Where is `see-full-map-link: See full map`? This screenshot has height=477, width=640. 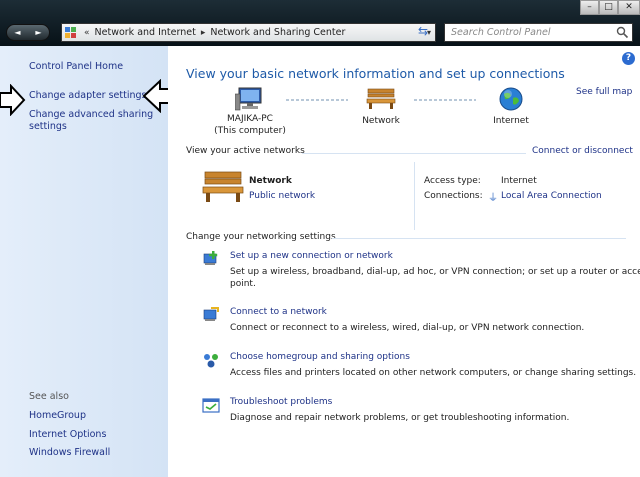
see-full-map-link: See full map is located at coordinates (604, 92).